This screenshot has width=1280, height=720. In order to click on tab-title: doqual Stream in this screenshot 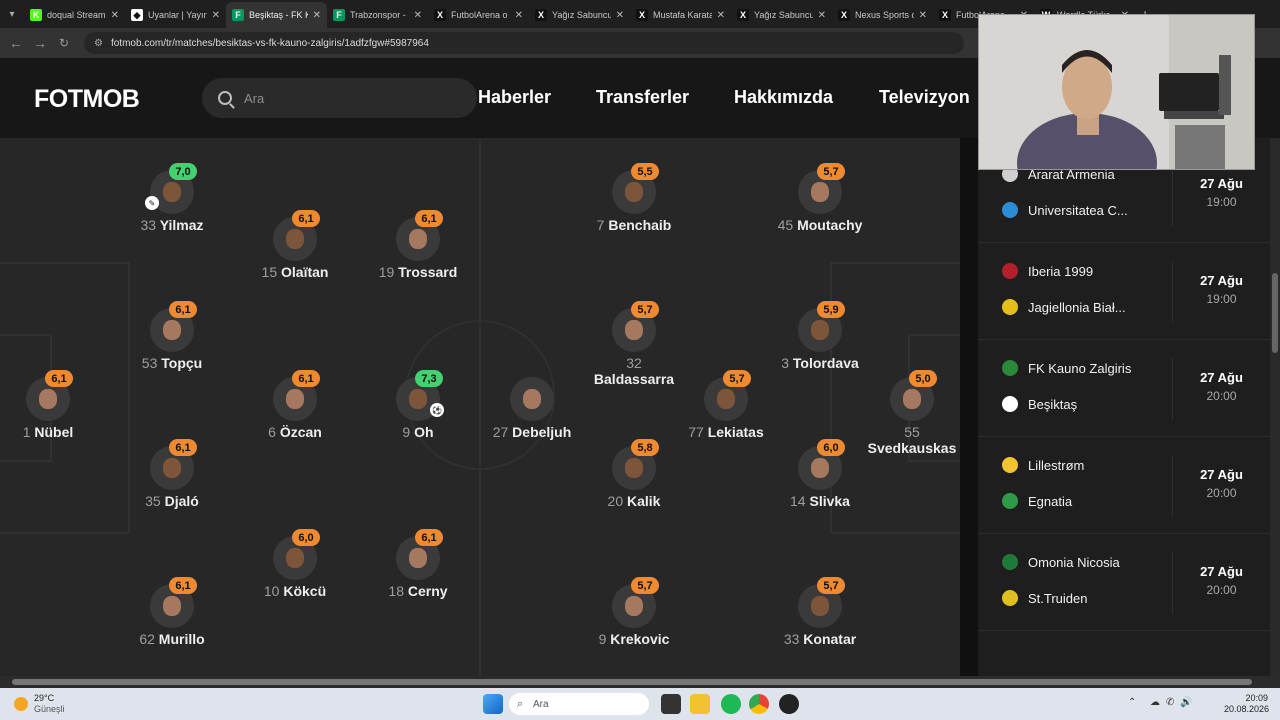, I will do `click(76, 15)`.